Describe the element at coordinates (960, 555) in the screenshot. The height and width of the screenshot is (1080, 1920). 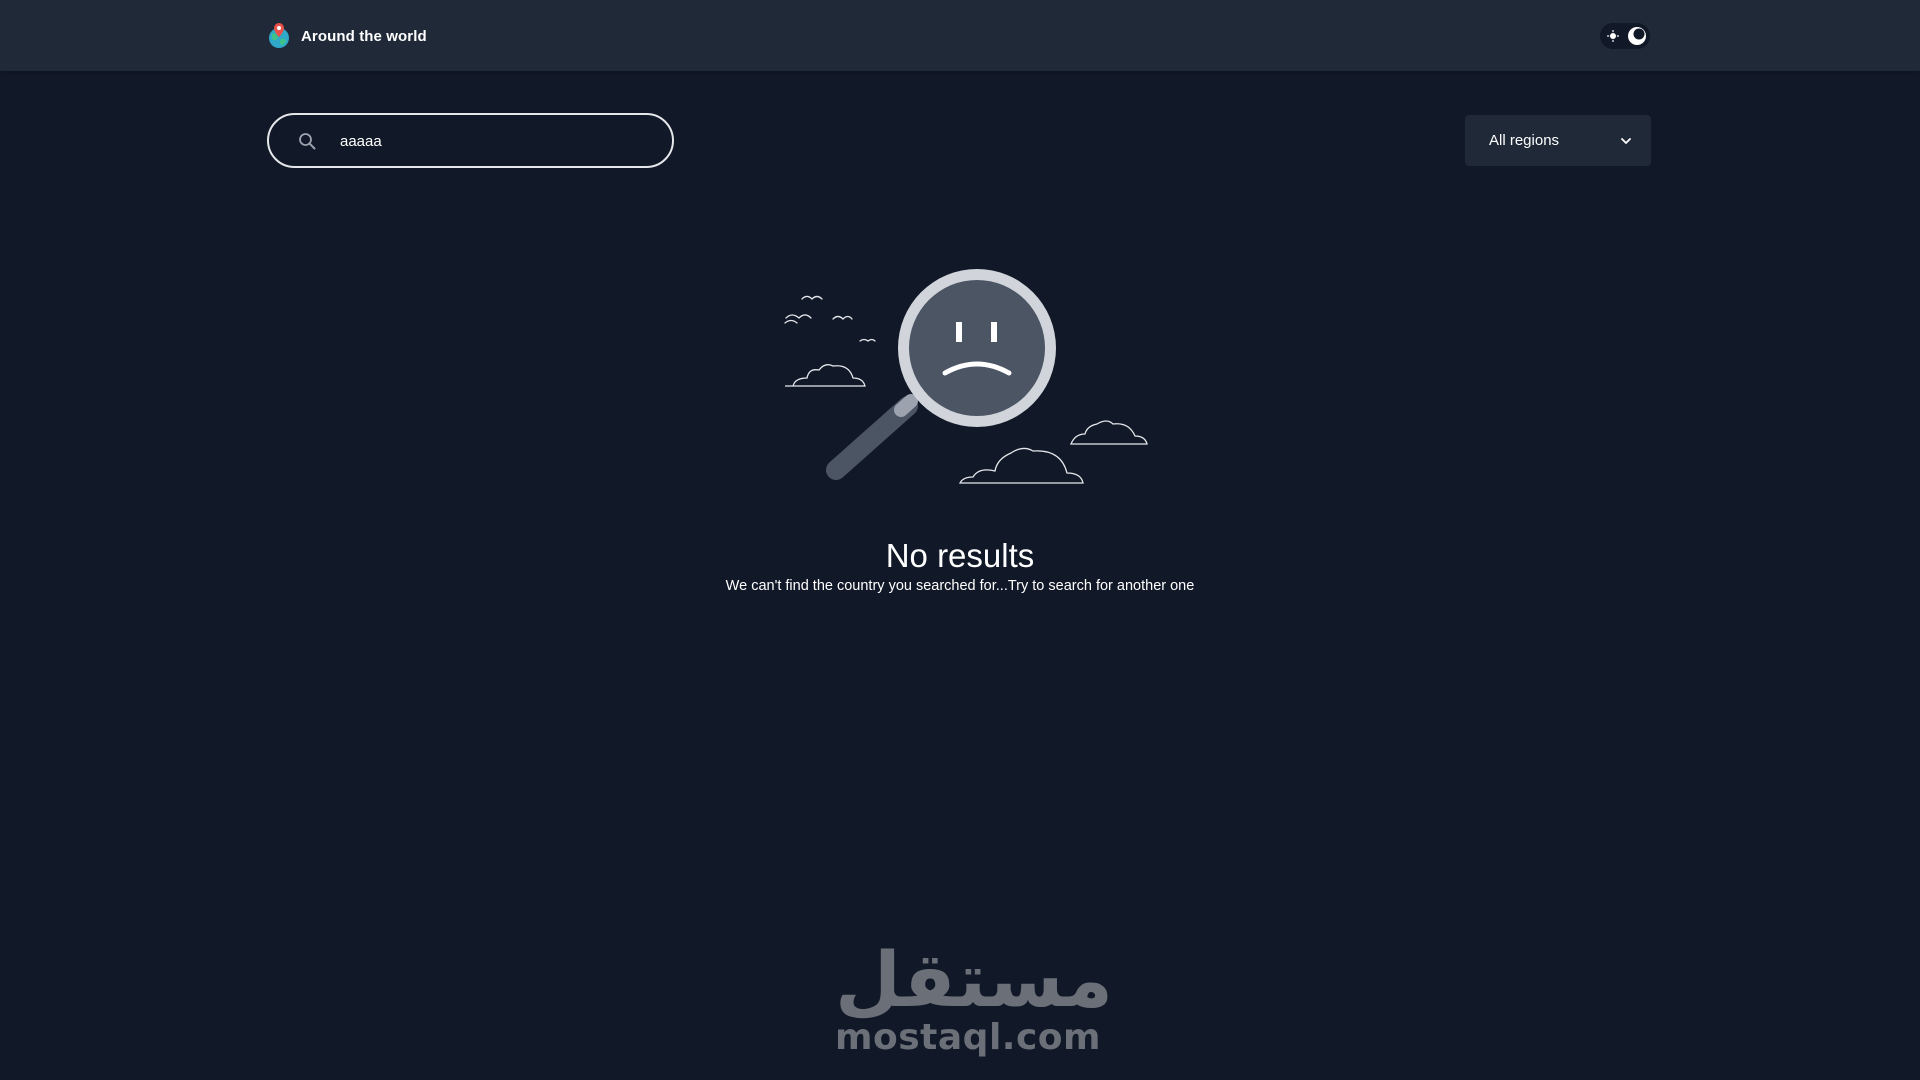
I see `empty-state-title: No results` at that location.